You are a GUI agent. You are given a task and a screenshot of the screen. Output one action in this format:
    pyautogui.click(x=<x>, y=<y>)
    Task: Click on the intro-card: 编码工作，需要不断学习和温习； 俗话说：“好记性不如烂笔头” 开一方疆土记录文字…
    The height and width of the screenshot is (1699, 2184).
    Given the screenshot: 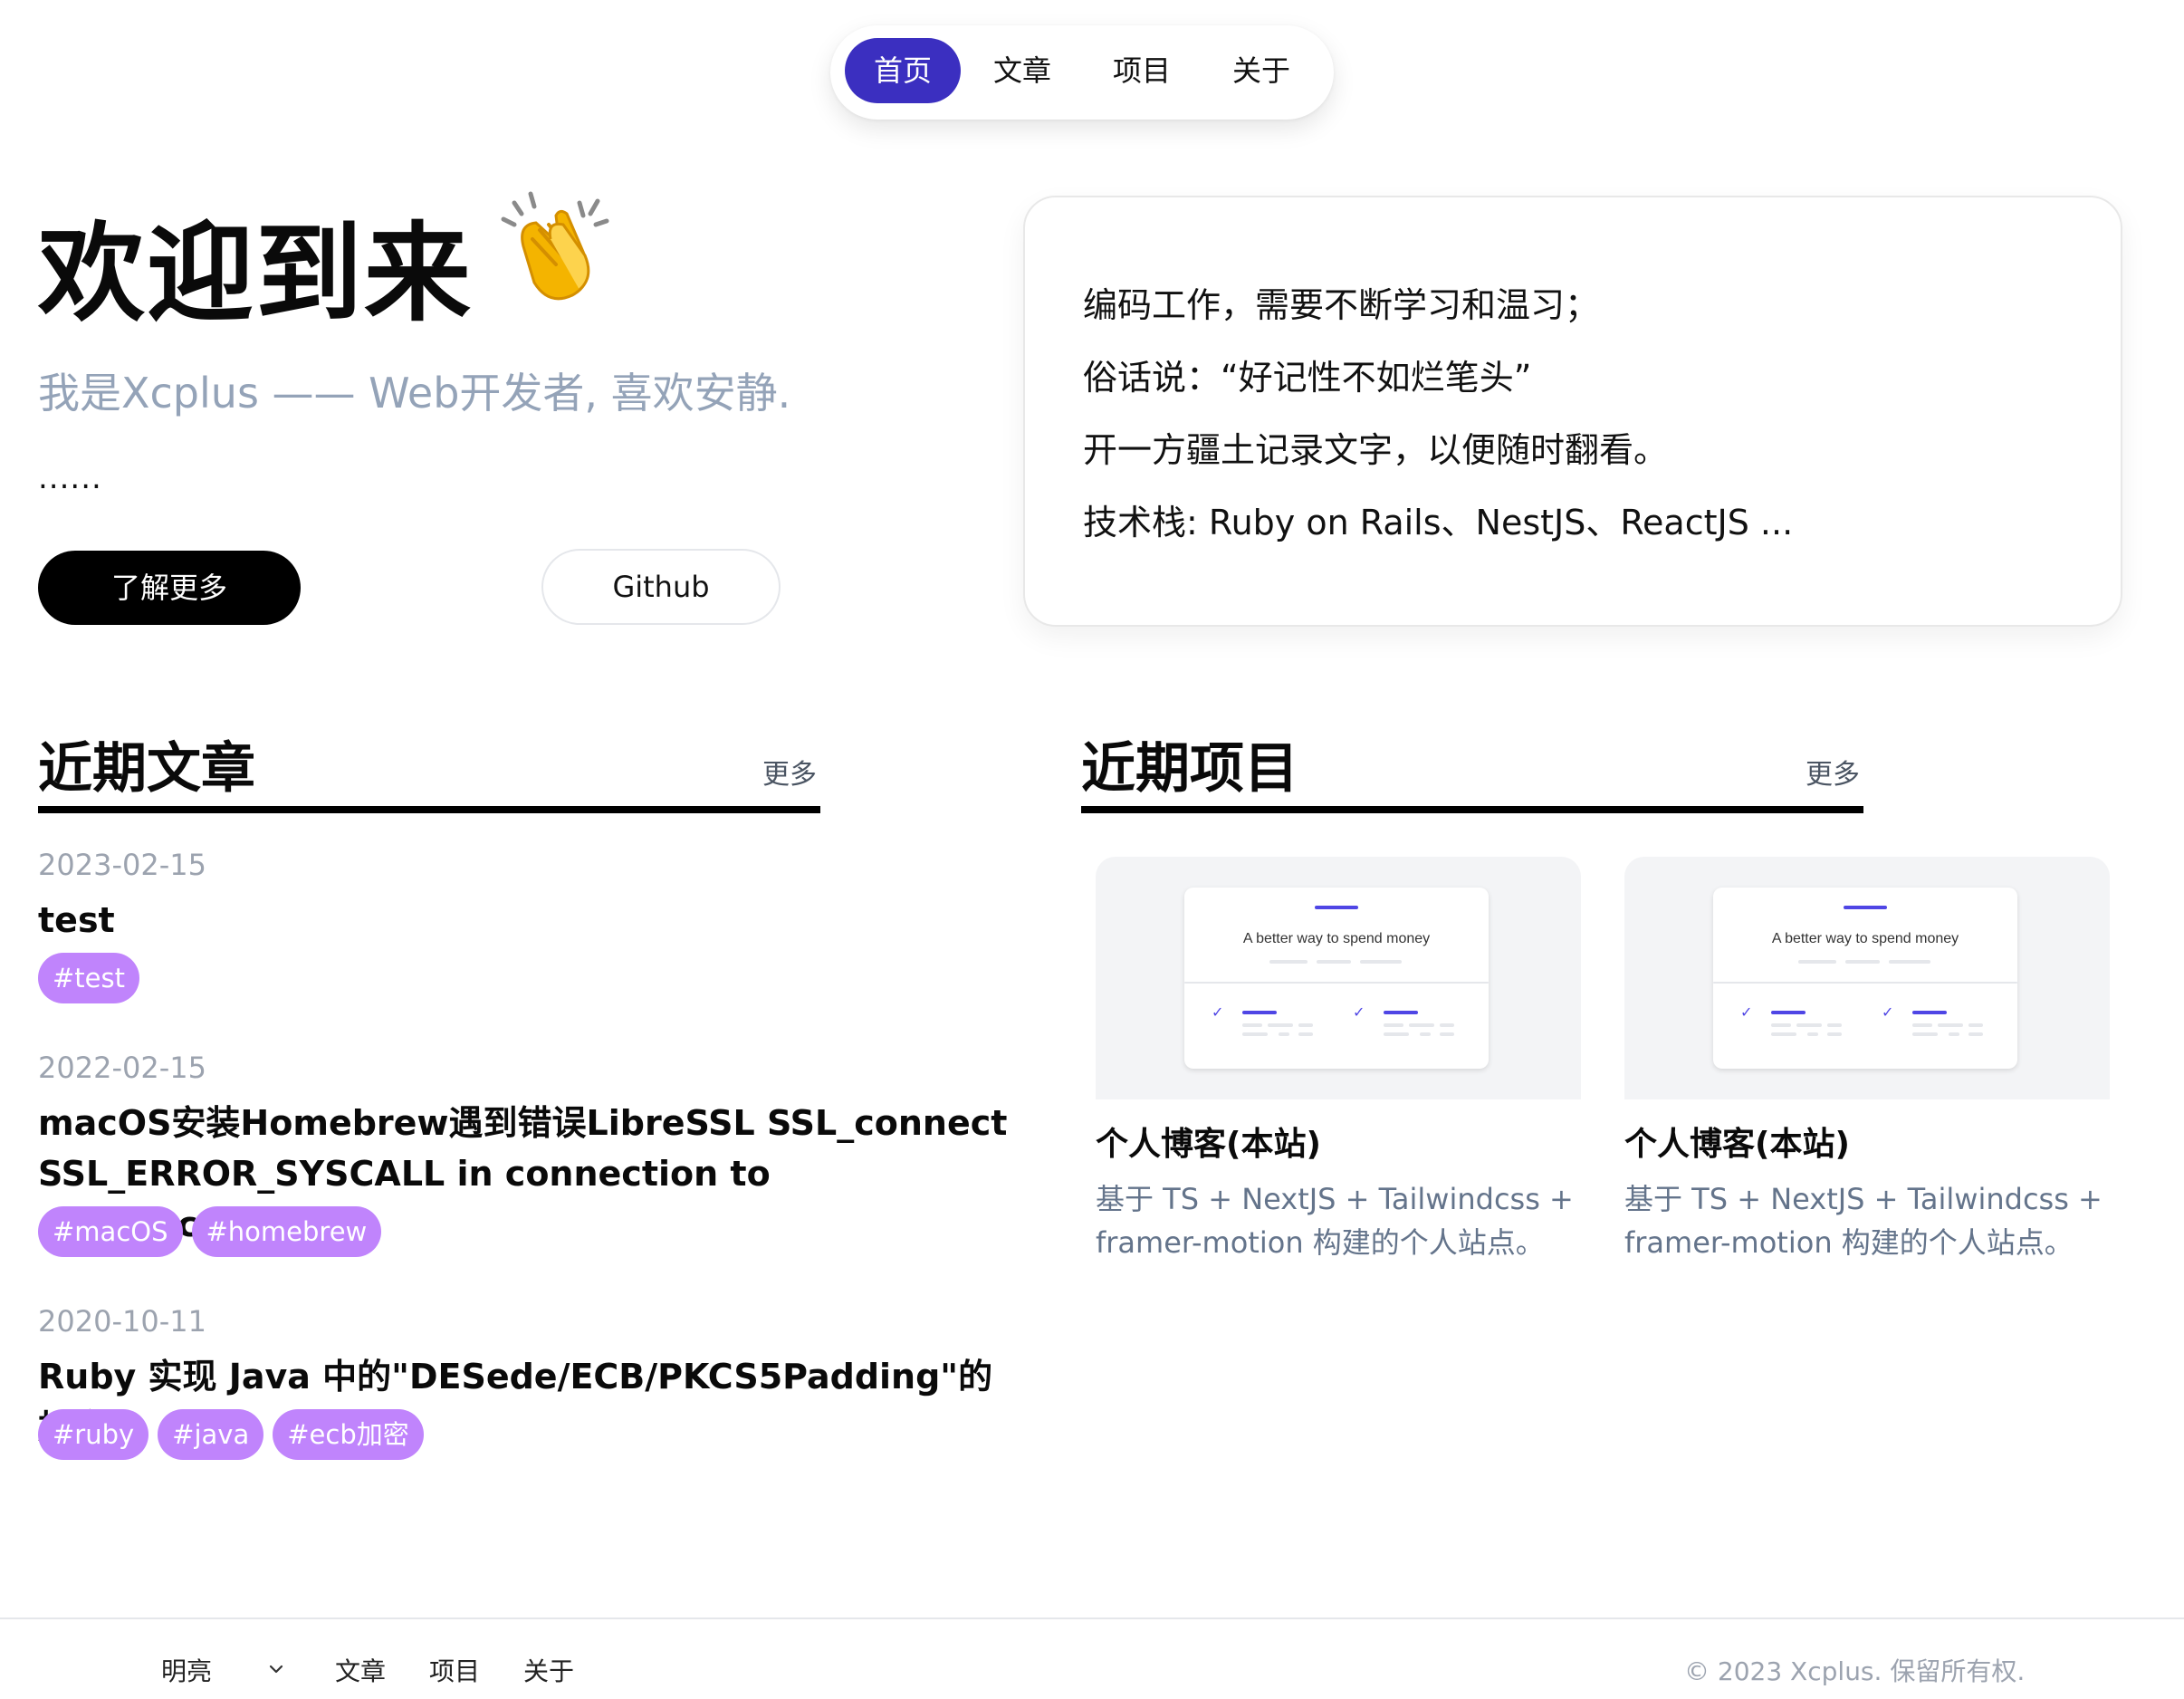 What is the action you would take?
    pyautogui.click(x=1572, y=411)
    